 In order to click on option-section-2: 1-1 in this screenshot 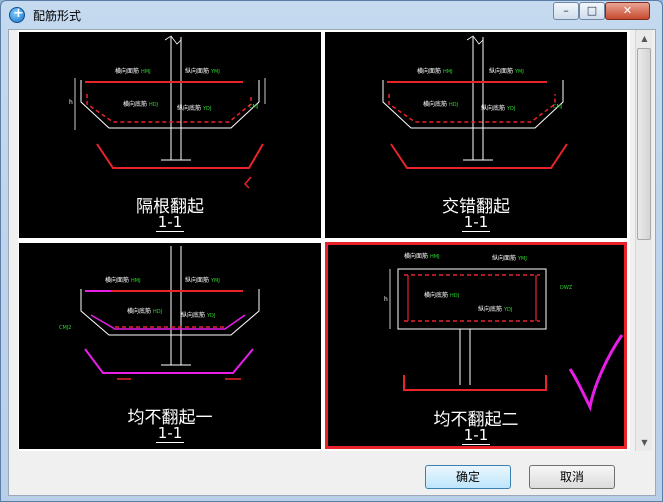, I will do `click(476, 222)`.